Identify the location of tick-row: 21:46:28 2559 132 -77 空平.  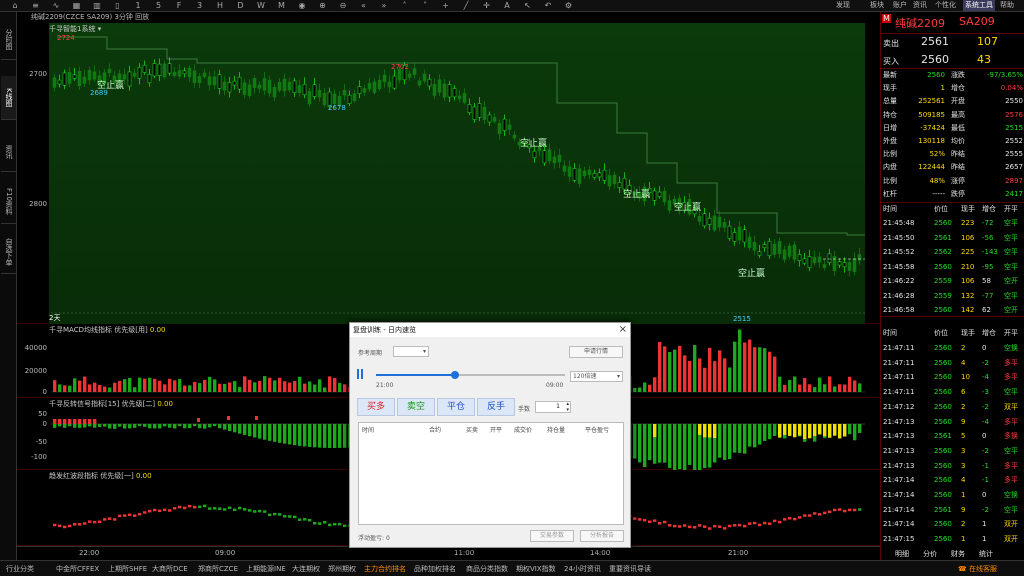
(952, 296).